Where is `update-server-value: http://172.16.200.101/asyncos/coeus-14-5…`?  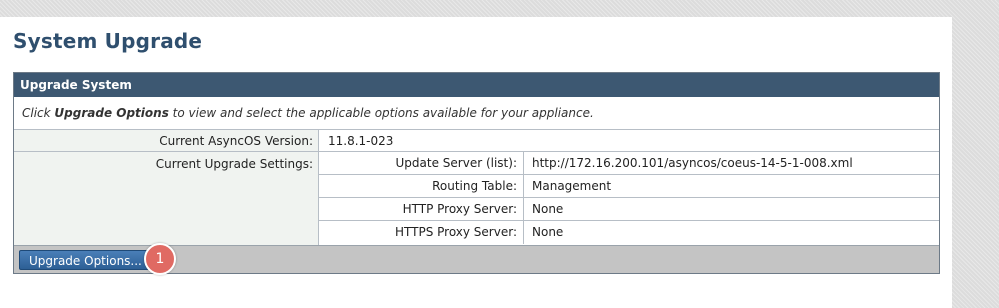
update-server-value: http://172.16.200.101/asyncos/coeus-14-5… is located at coordinates (692, 163).